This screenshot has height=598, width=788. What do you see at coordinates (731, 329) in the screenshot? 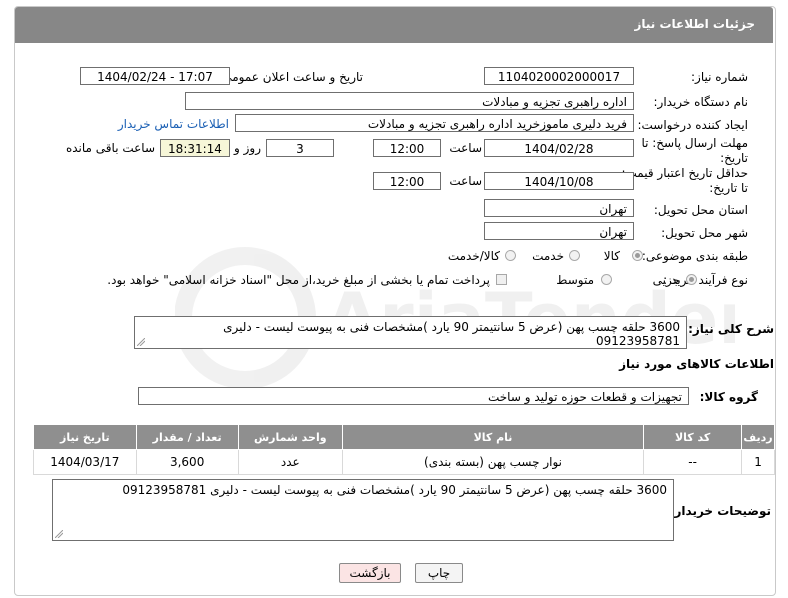
I see `description-label: شرح کلی نیاز:` at bounding box center [731, 329].